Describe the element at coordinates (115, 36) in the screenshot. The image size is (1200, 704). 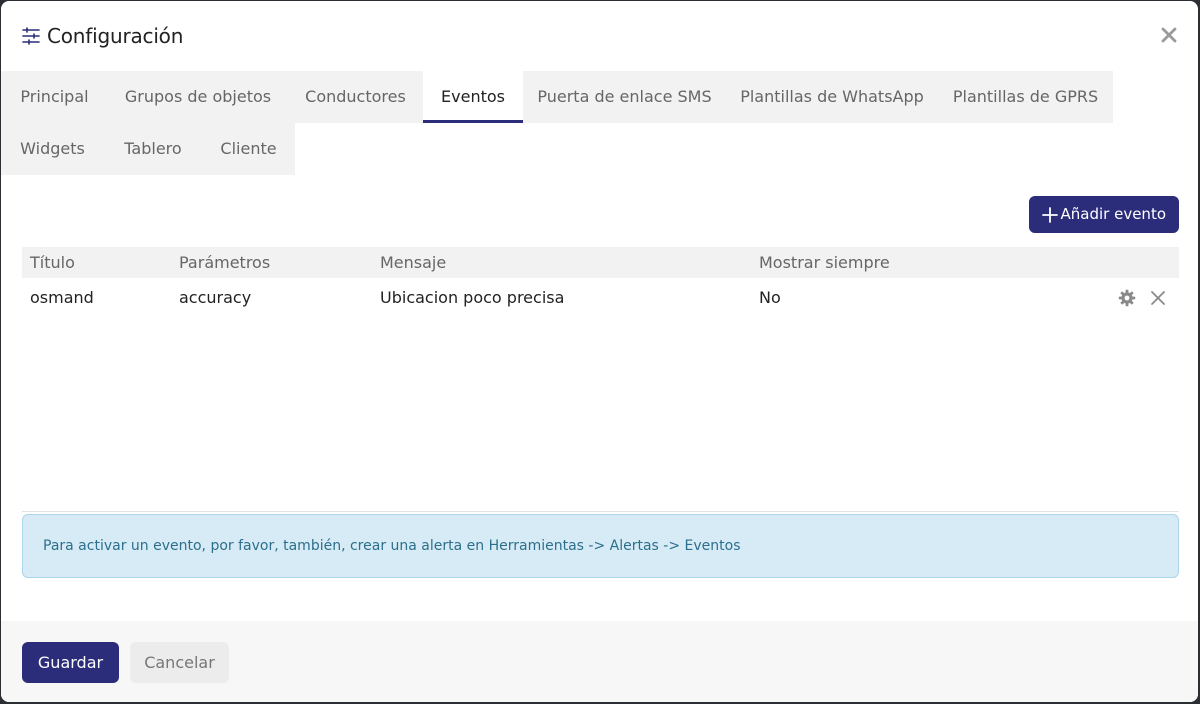
I see `dialog-title: Configuración` at that location.